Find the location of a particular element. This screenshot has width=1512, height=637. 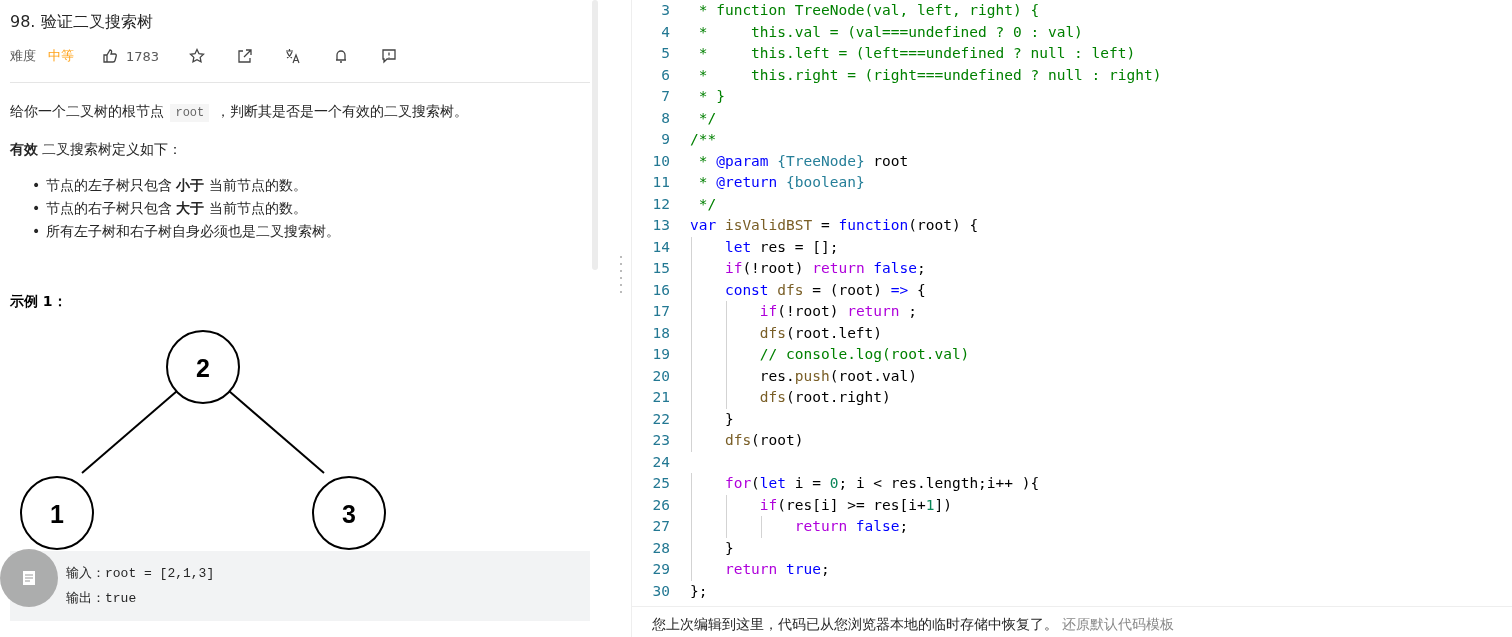

line-number: 9 is located at coordinates (665, 139).